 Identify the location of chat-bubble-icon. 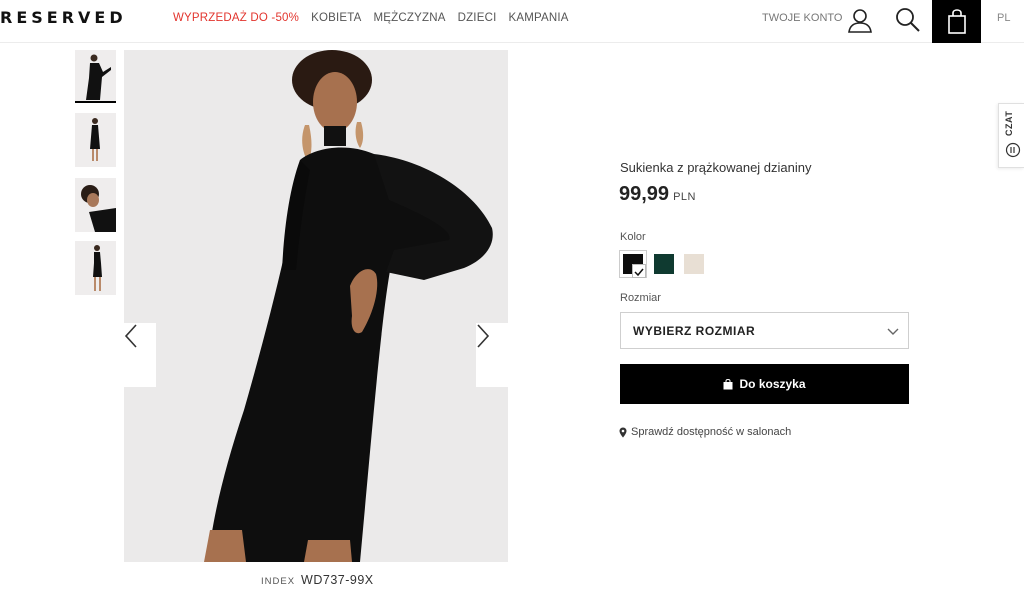
(1013, 150).